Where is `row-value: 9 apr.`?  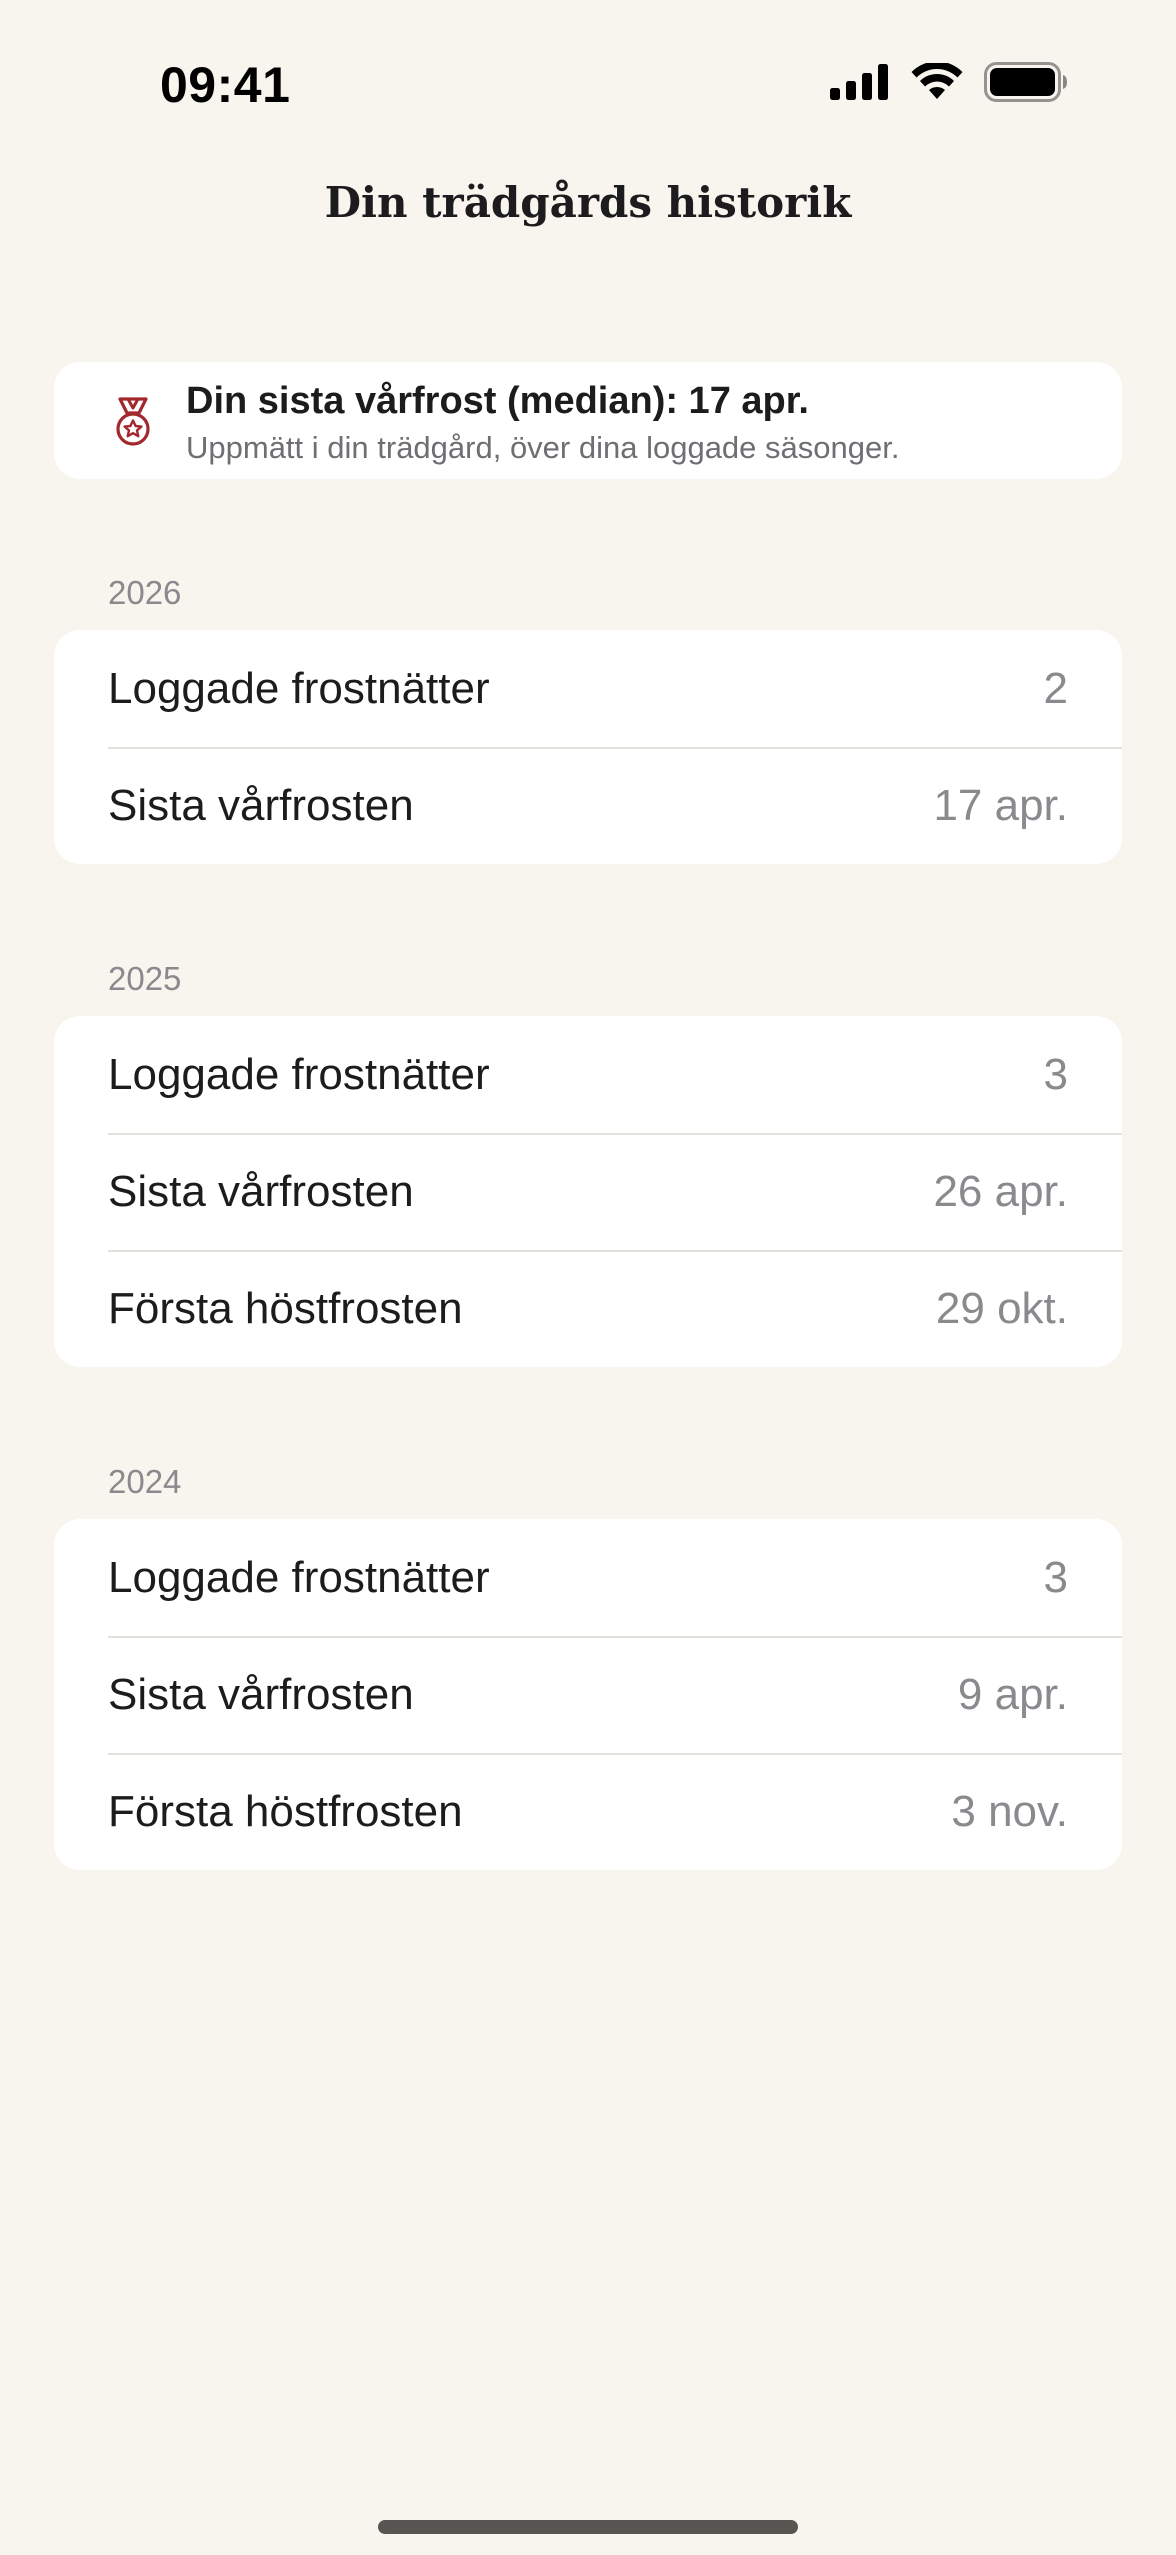
row-value: 9 apr. is located at coordinates (1012, 1694).